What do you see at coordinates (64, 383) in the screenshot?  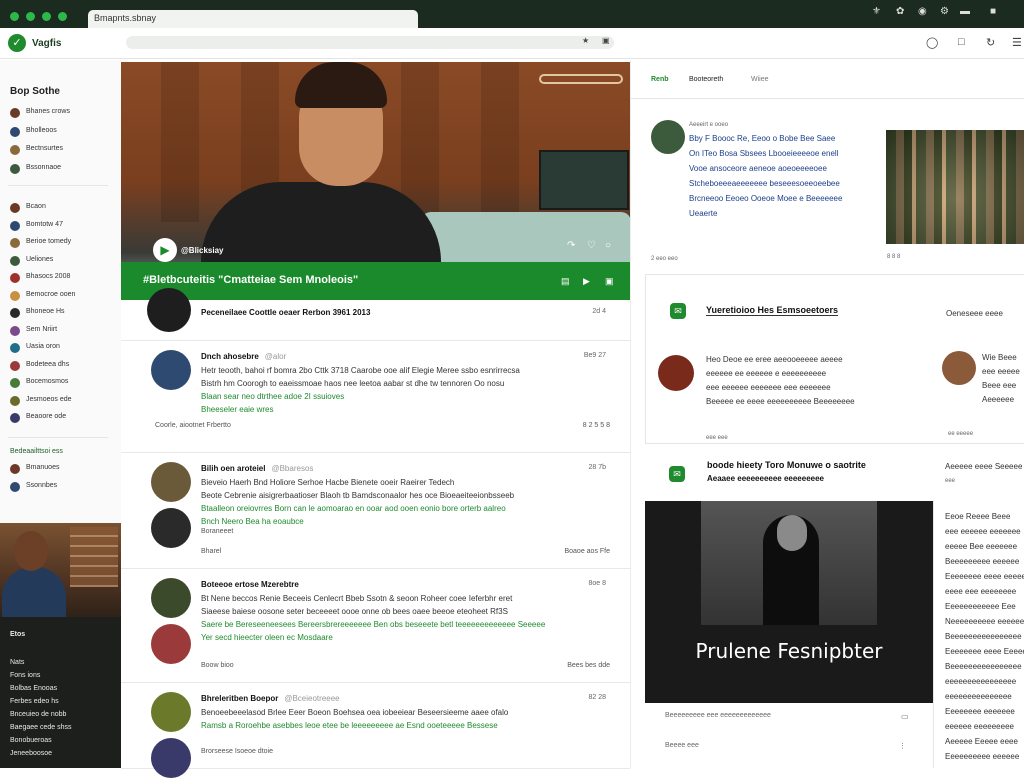 I see `sidebar-item: Bocemosmos` at bounding box center [64, 383].